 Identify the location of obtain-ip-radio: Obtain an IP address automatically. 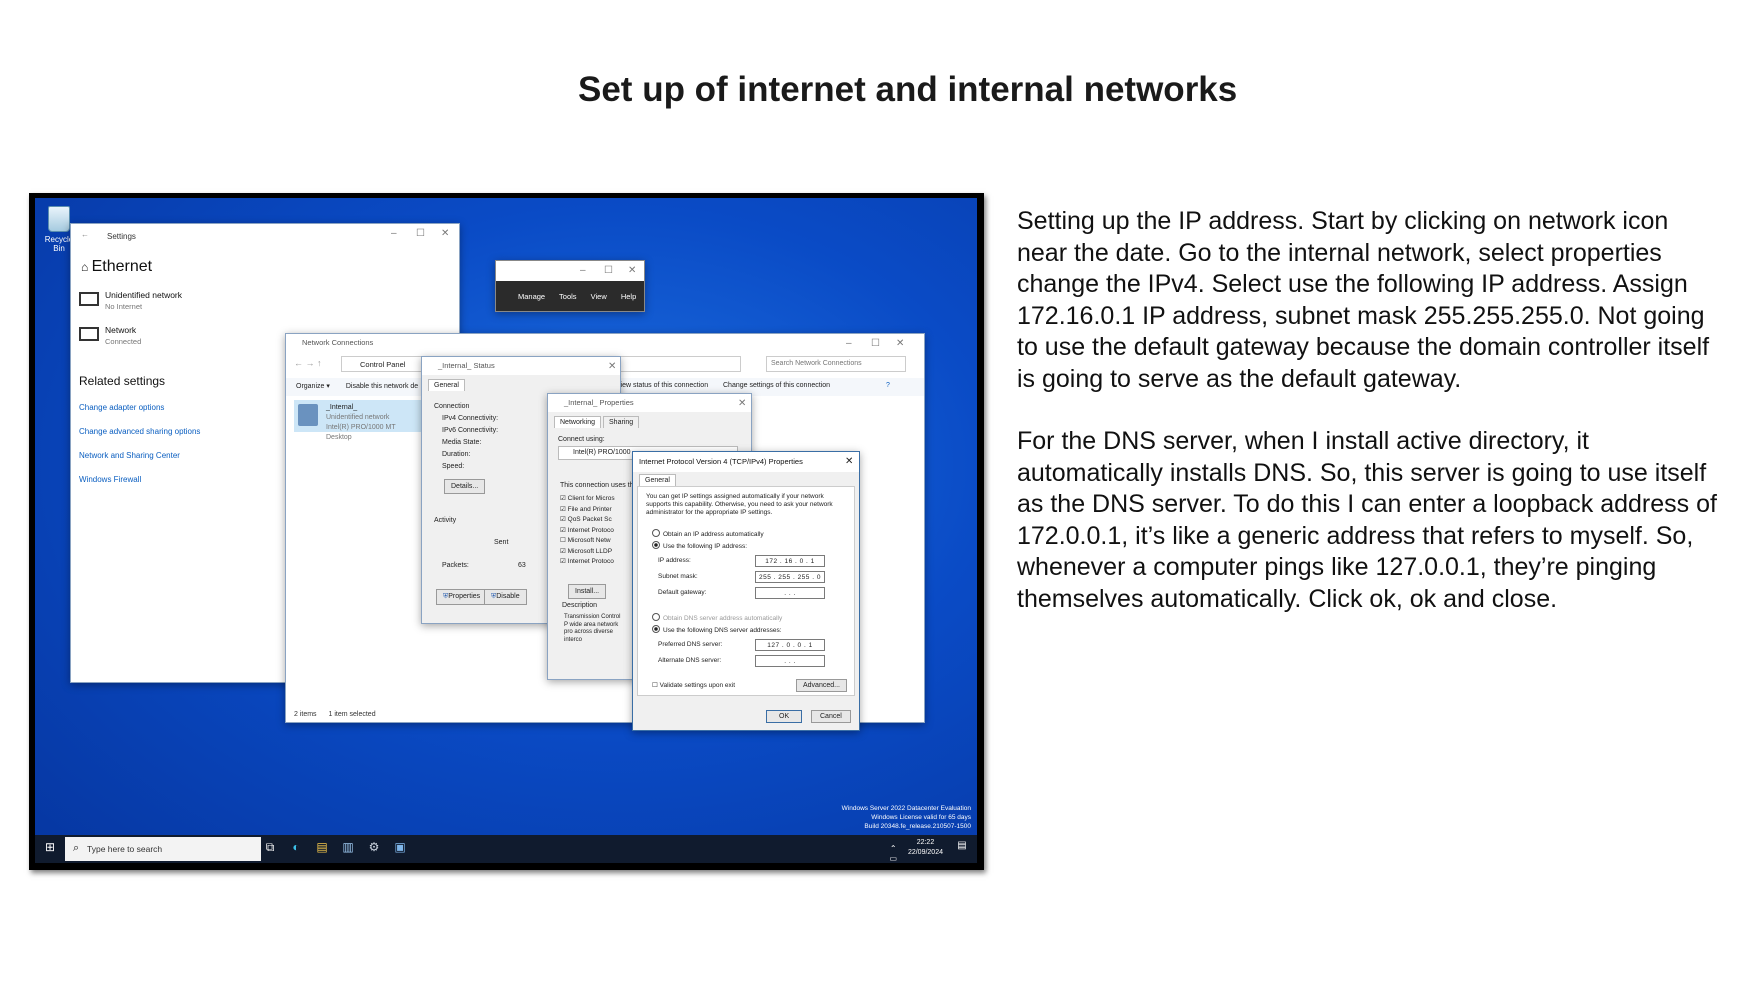
(708, 533).